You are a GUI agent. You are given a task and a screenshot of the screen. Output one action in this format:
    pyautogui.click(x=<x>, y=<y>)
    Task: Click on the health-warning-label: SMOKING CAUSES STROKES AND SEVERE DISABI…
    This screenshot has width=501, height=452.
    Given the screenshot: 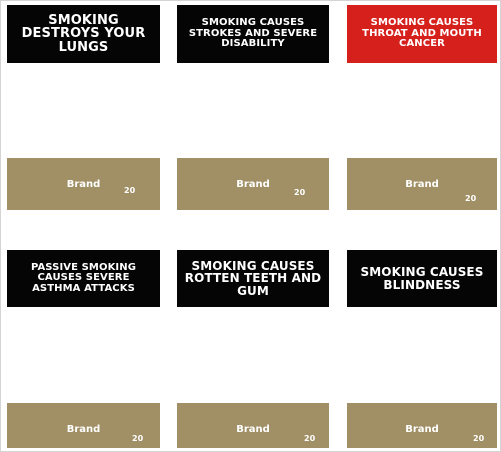 What is the action you would take?
    pyautogui.click(x=253, y=34)
    